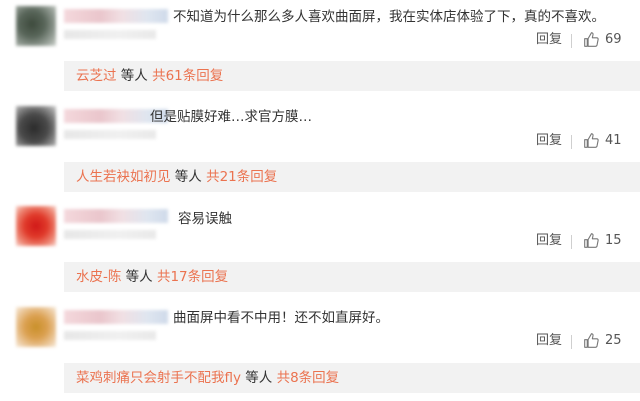 The height and width of the screenshot is (401, 640). I want to click on like-count: 41, so click(613, 140).